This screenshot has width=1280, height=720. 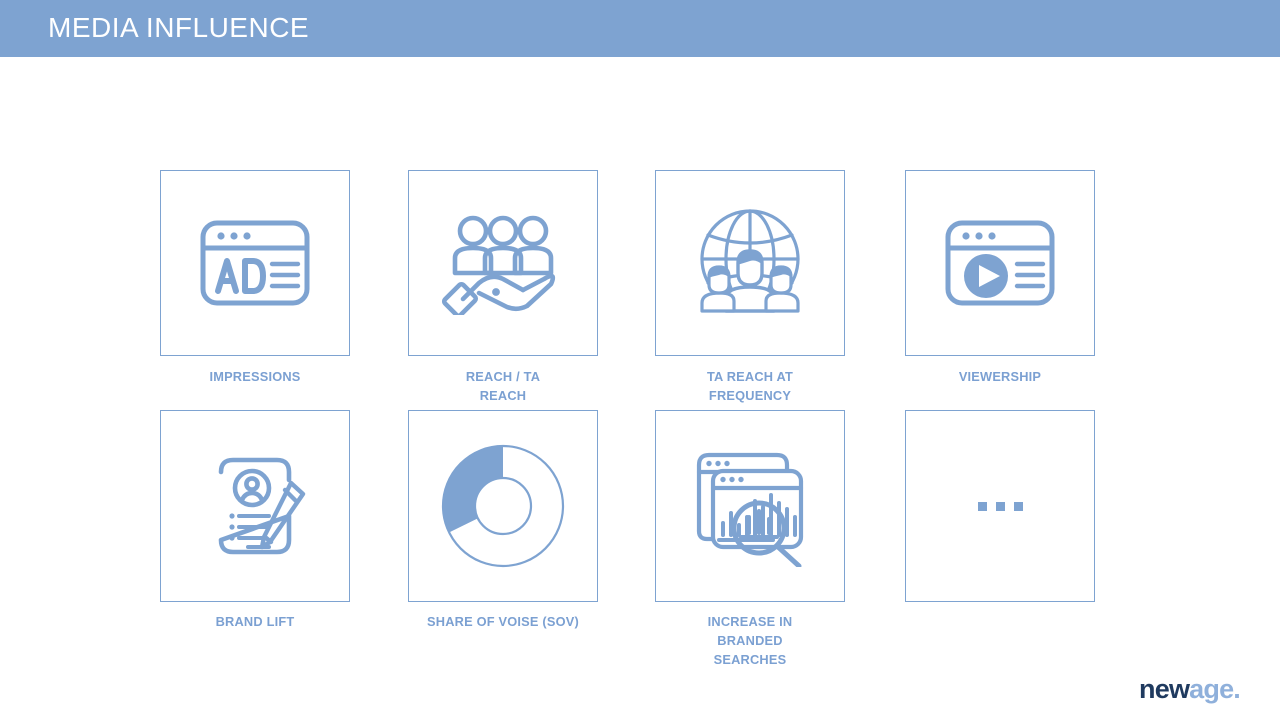 I want to click on search-analytics-windows-icon, so click(x=750, y=506).